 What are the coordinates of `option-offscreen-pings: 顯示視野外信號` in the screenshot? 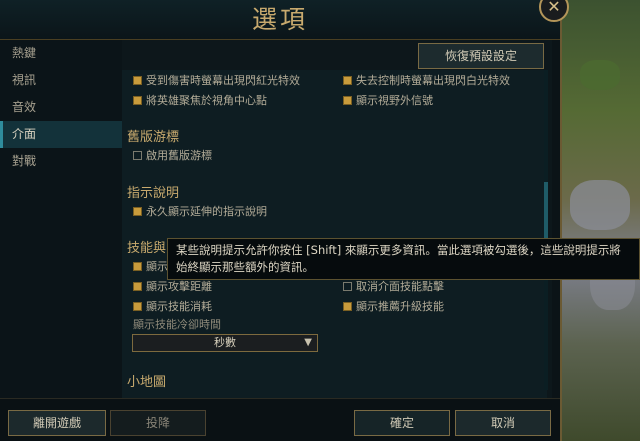 It's located at (388, 101).